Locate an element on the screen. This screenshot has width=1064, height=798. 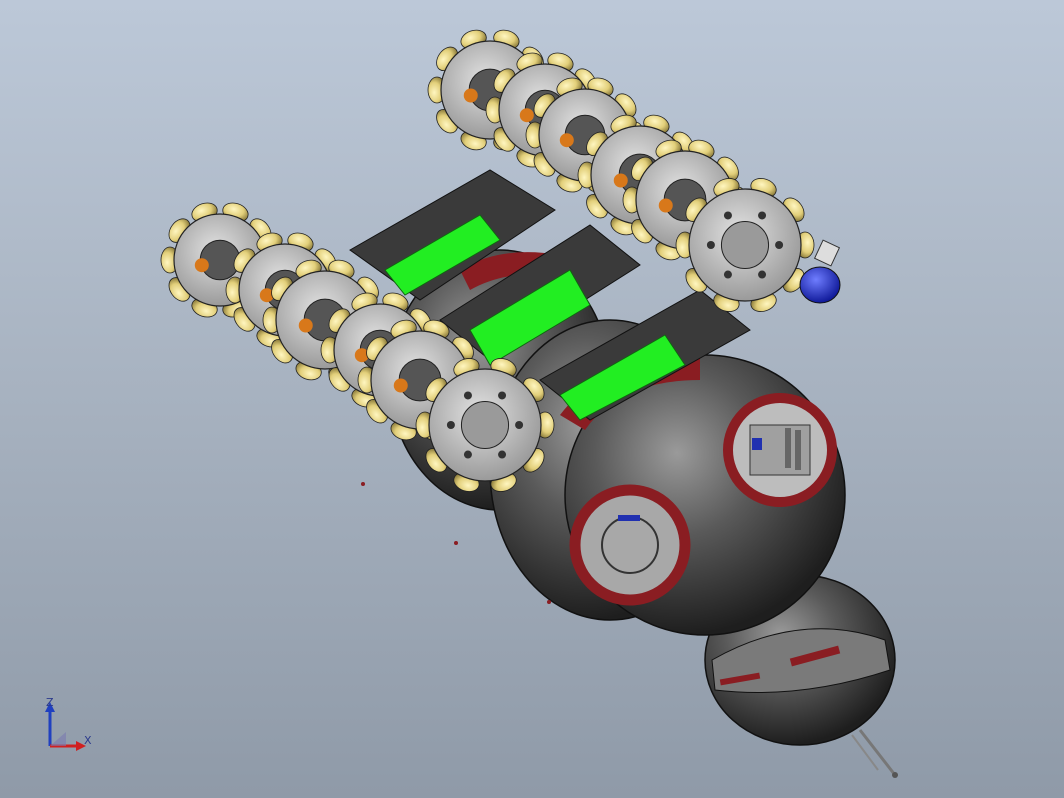
z-axis-label: Z is located at coordinates (50, 702).